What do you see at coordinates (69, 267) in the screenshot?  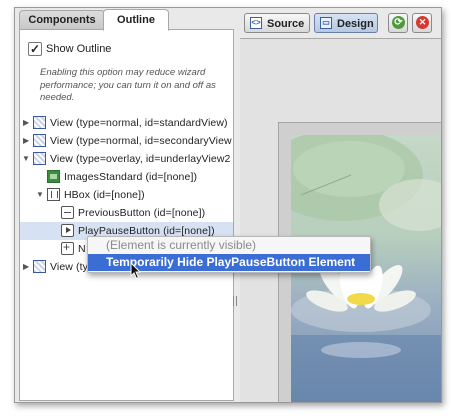 I see `tree-node-label: View (ty` at bounding box center [69, 267].